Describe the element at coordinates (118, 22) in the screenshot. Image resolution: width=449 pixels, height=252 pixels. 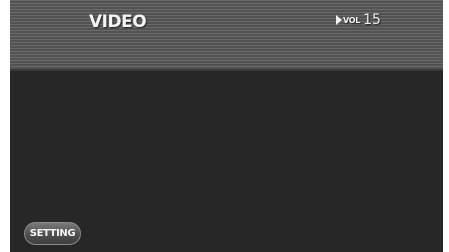
I see `screen-title: VIDEO` at that location.